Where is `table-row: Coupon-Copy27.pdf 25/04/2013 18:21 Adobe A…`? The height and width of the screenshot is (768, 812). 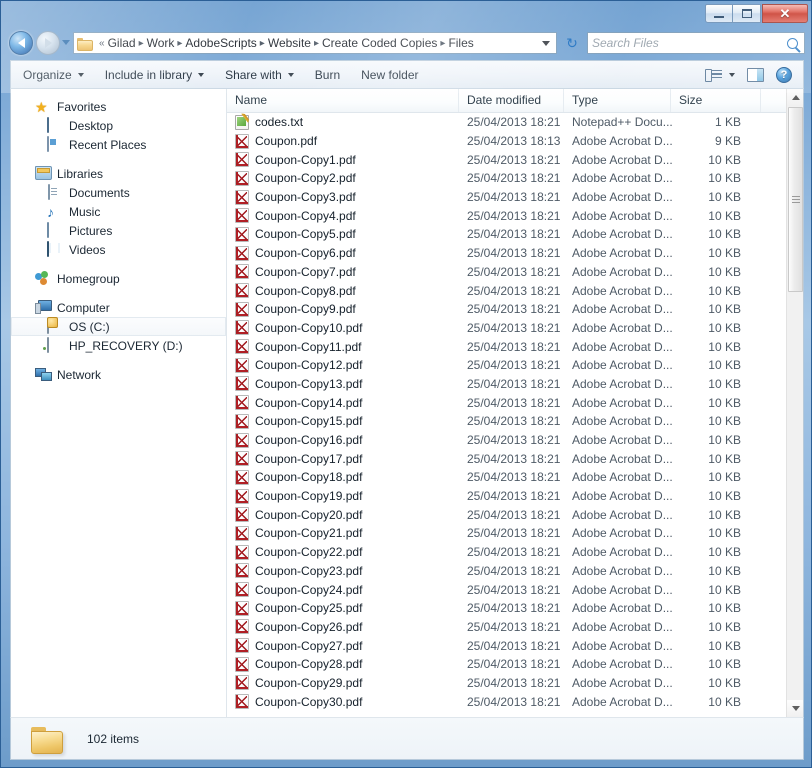
table-row: Coupon-Copy27.pdf 25/04/2013 18:21 Adobe A… is located at coordinates (507, 645).